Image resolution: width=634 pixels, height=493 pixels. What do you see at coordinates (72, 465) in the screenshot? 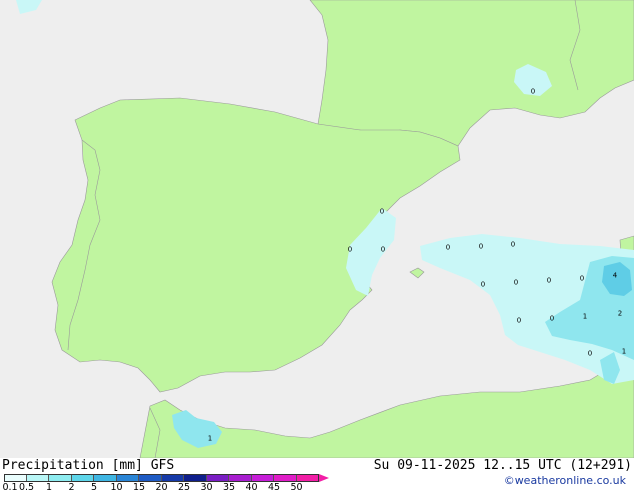
I see `title-label: Precipitation [mm]` at bounding box center [72, 465].